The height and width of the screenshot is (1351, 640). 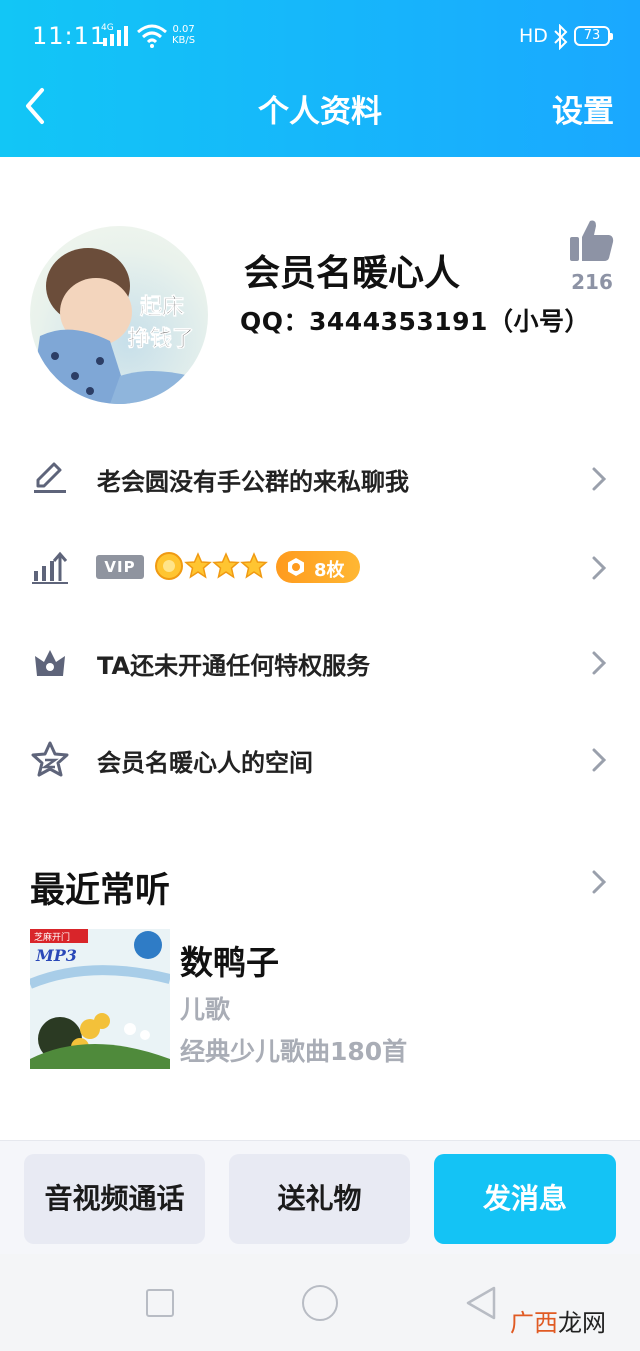 I want to click on home-button, so click(x=320, y=1303).